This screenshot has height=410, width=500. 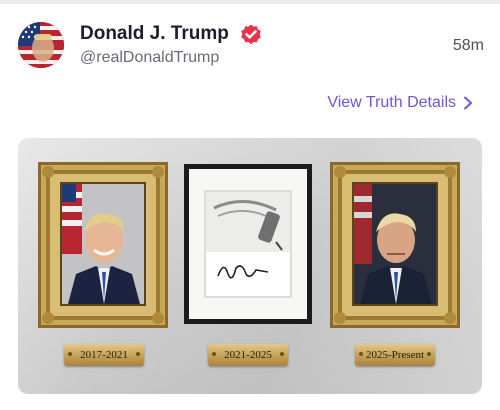 I want to click on gold-frame-portrait-right, so click(x=395, y=245).